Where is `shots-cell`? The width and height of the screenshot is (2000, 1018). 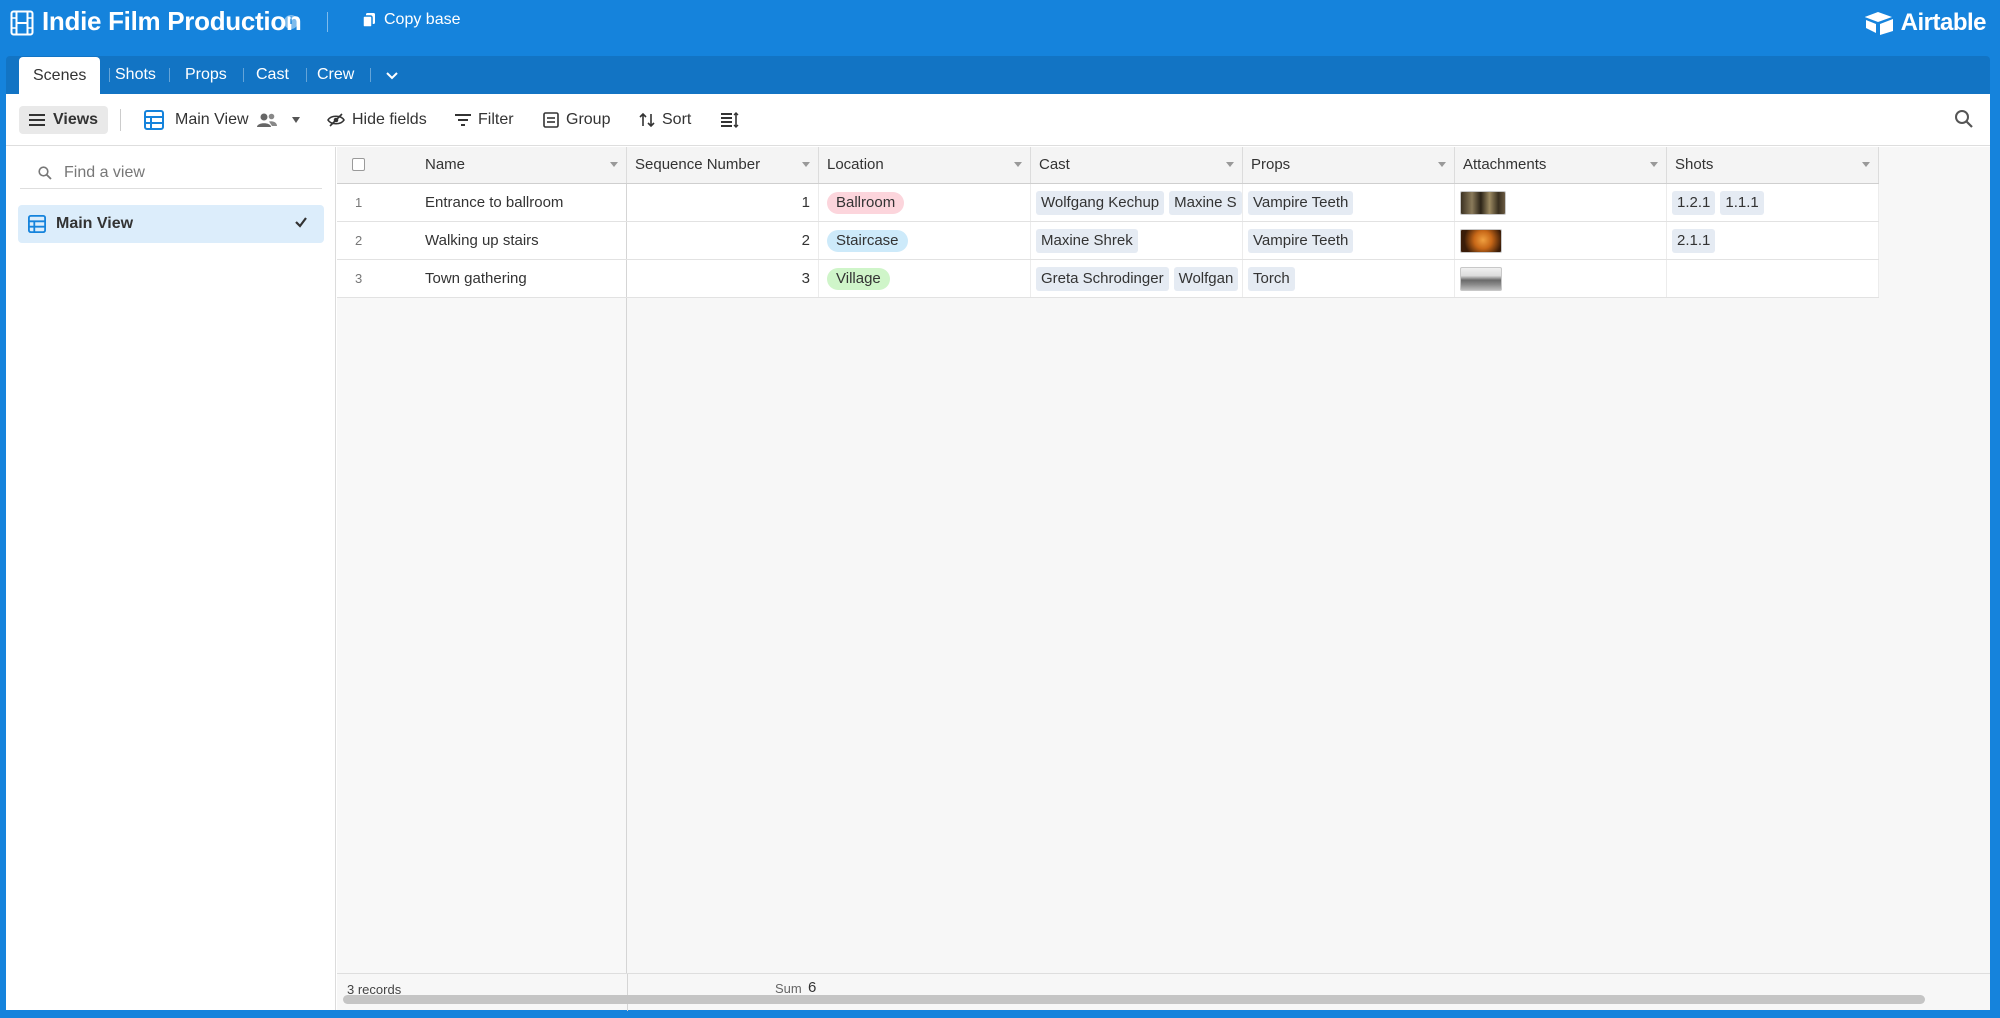
shots-cell is located at coordinates (1773, 278).